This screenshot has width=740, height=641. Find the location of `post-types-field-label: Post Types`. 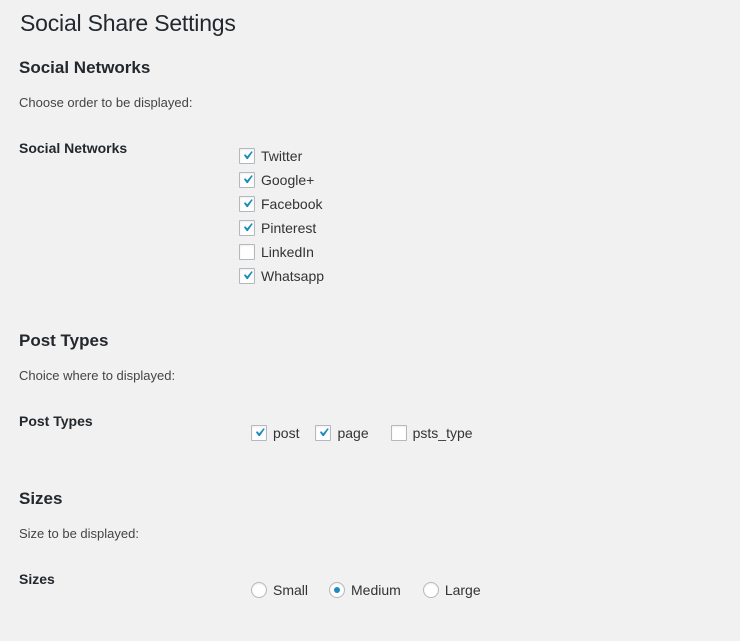

post-types-field-label: Post Types is located at coordinates (56, 421).